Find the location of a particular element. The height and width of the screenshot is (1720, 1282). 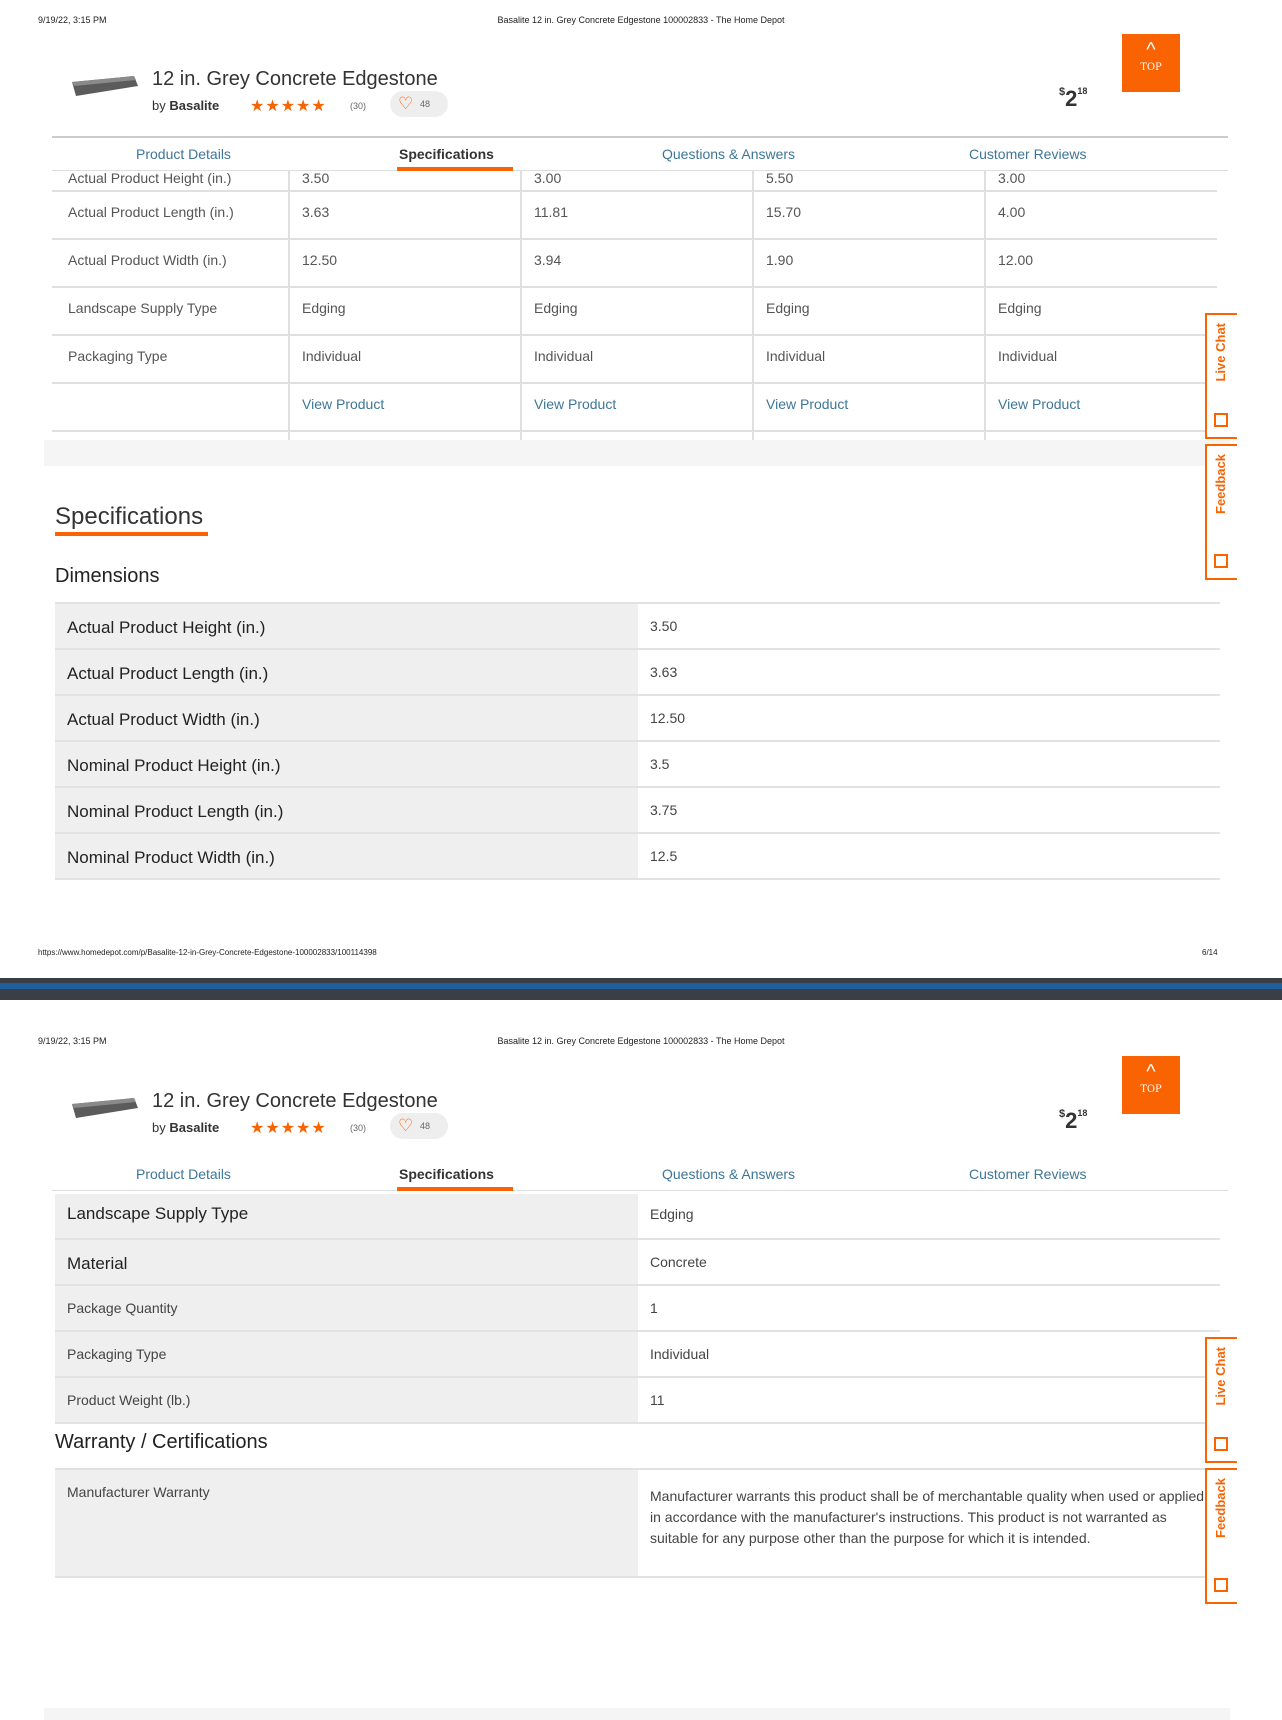

spec-key: Packaging Type is located at coordinates (117, 1354).